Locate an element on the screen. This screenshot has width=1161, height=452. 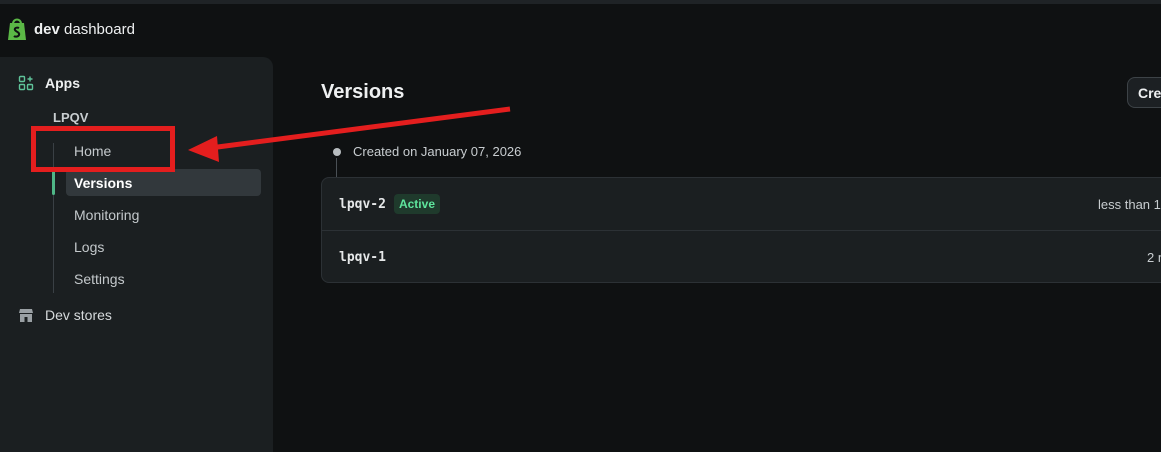
version-name: lpqv-2 is located at coordinates (362, 204).